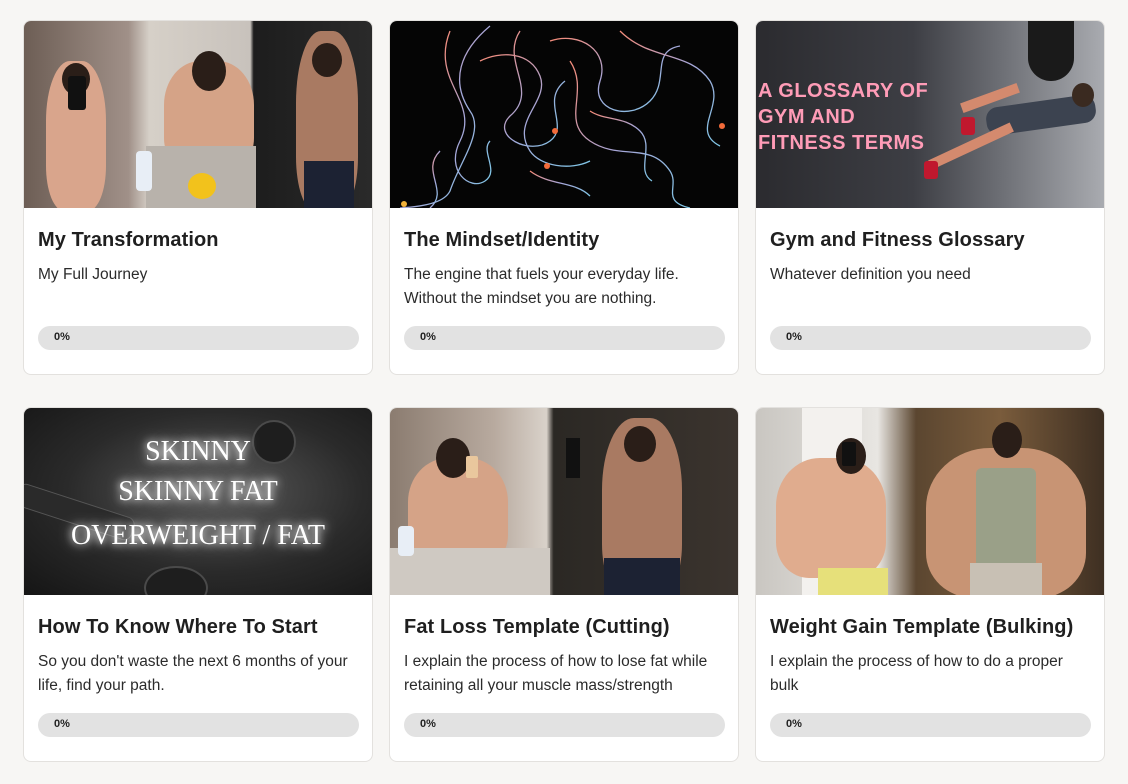 The image size is (1128, 784). I want to click on tank-top, so click(1006, 518).